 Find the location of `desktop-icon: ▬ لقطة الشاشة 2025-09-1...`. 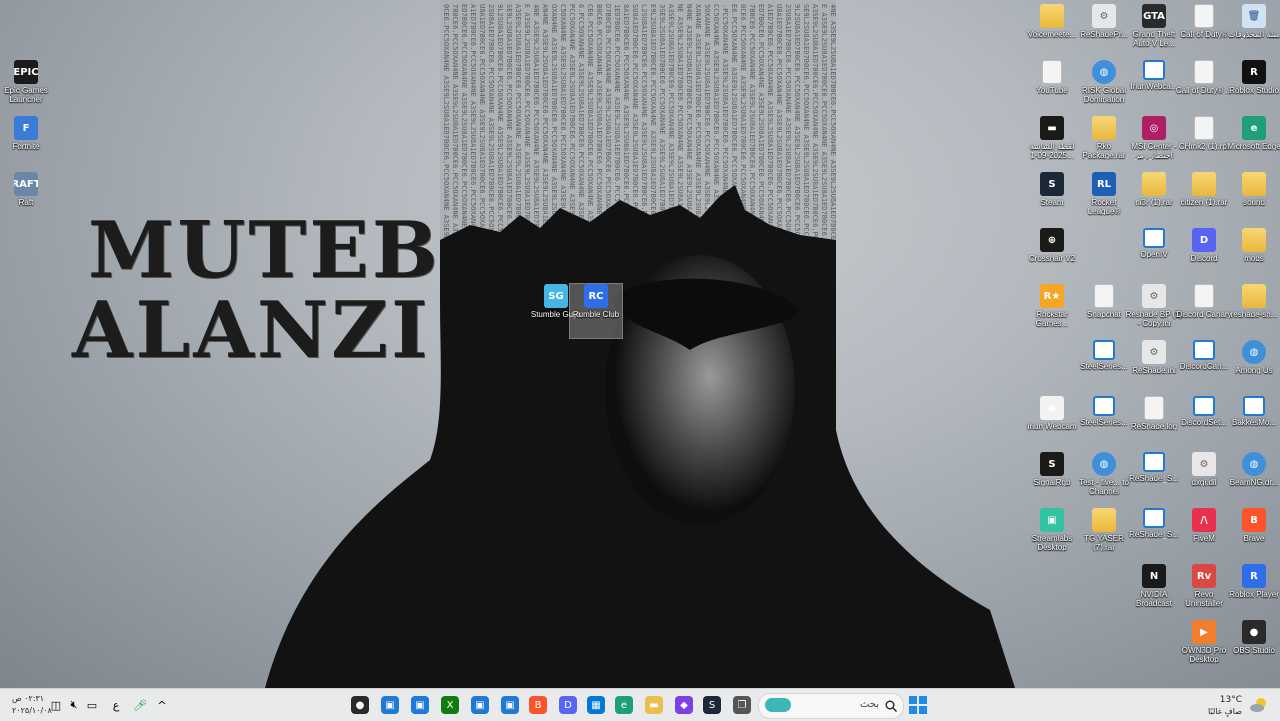

desktop-icon: ▬ لقطة الشاشة 2025-09-1... is located at coordinates (1052, 143).